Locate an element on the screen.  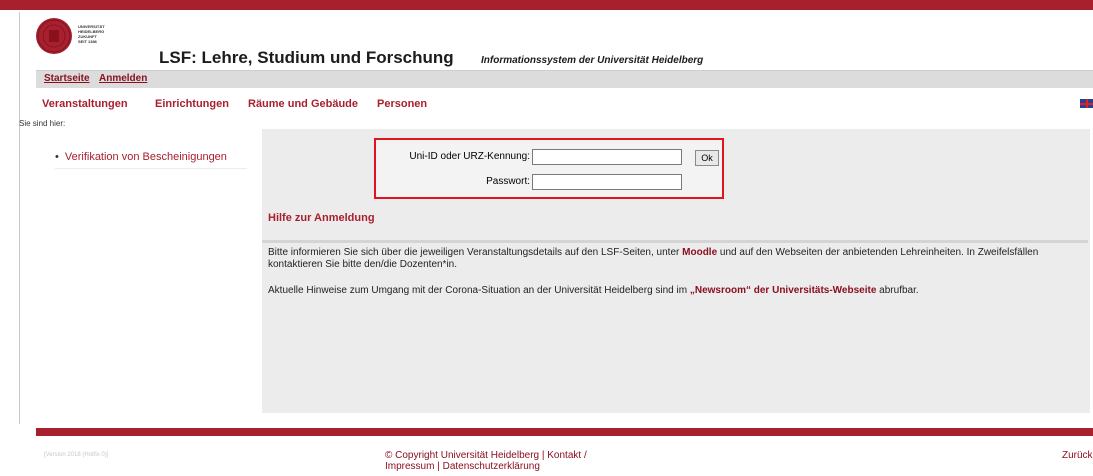
nav-personen: Personen is located at coordinates (402, 104).